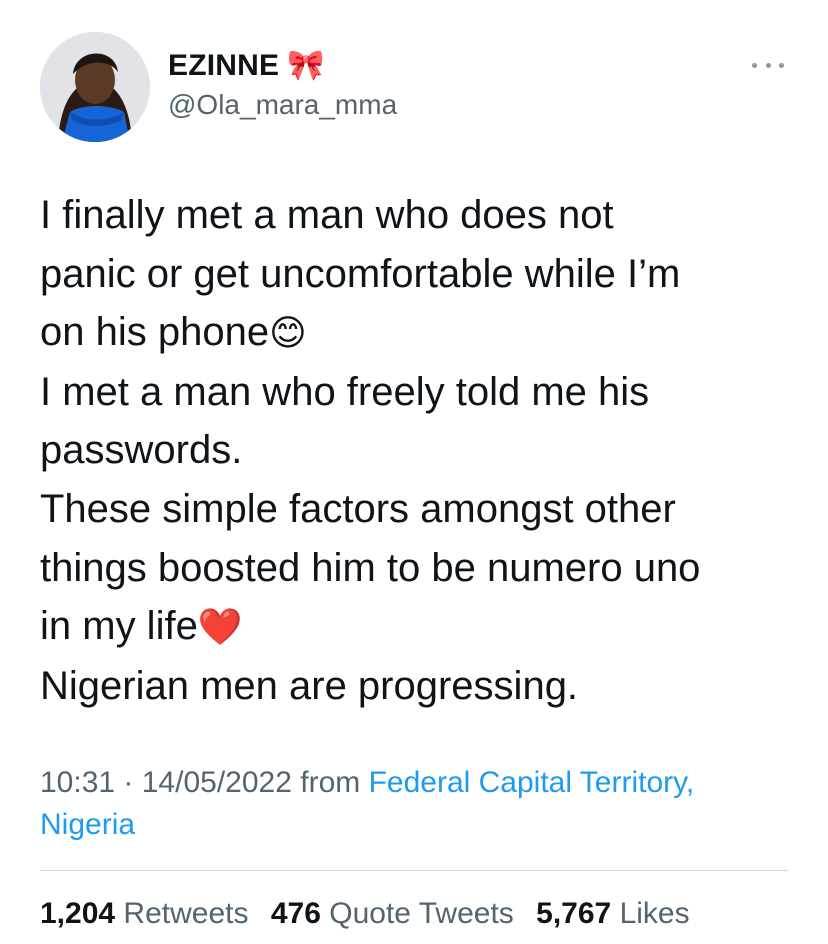 The image size is (828, 944). What do you see at coordinates (345, 391) in the screenshot?
I see `tweet-line: I met a man who freely told me his` at bounding box center [345, 391].